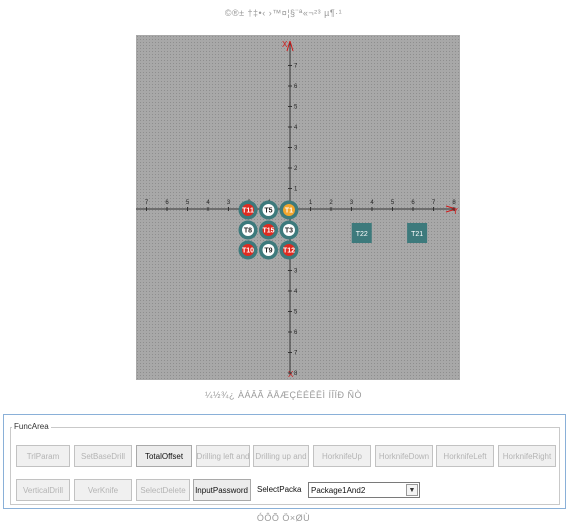  What do you see at coordinates (103, 456) in the screenshot?
I see `setbasedrill-button: SetBaseDrill` at bounding box center [103, 456].